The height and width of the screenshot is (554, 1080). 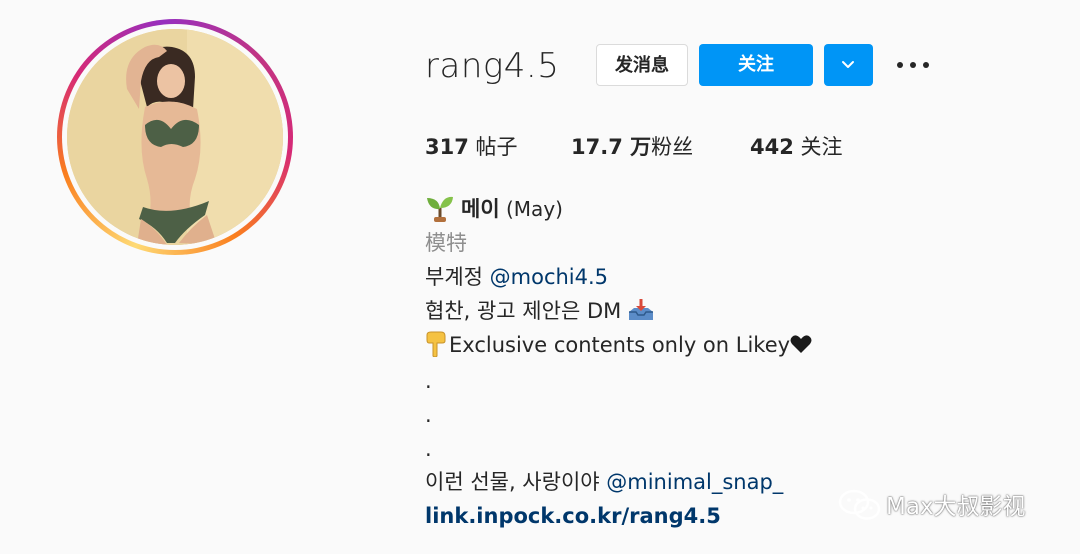 I want to click on avatar, so click(x=175, y=137).